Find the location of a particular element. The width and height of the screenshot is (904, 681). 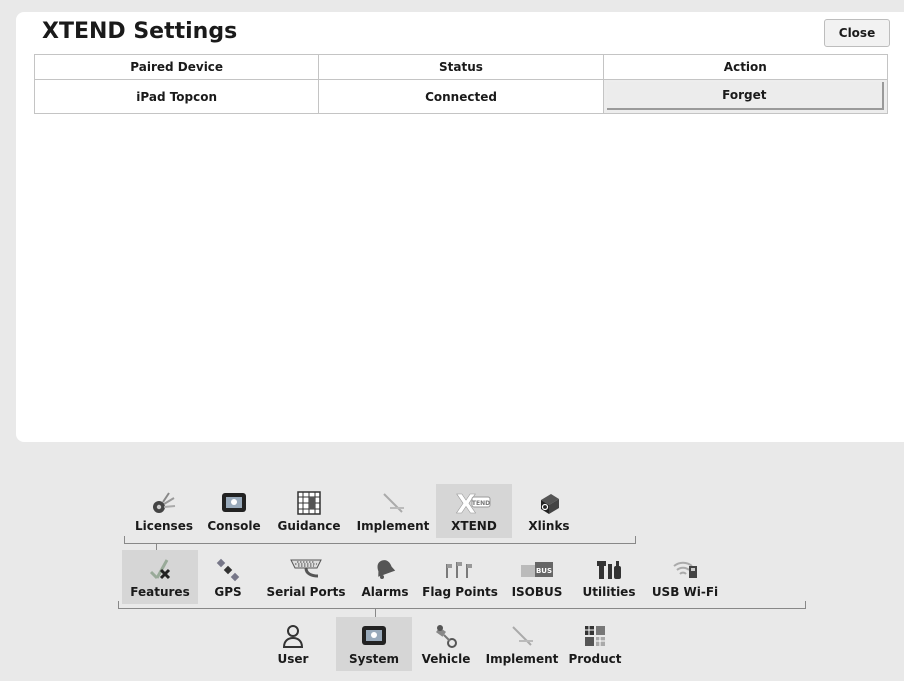

nav-label: Alarms is located at coordinates (385, 592).